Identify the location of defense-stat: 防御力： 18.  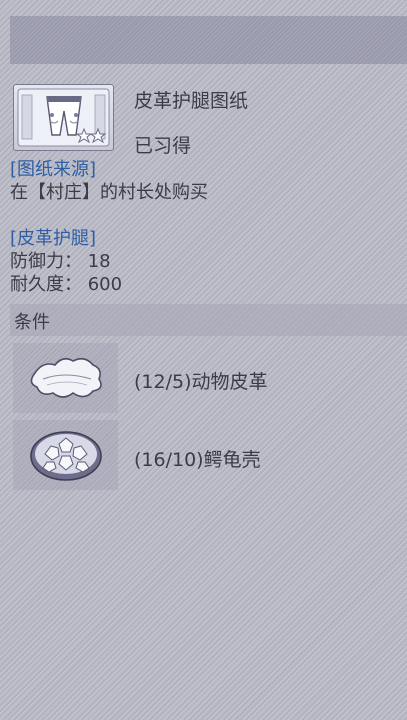
(60, 261).